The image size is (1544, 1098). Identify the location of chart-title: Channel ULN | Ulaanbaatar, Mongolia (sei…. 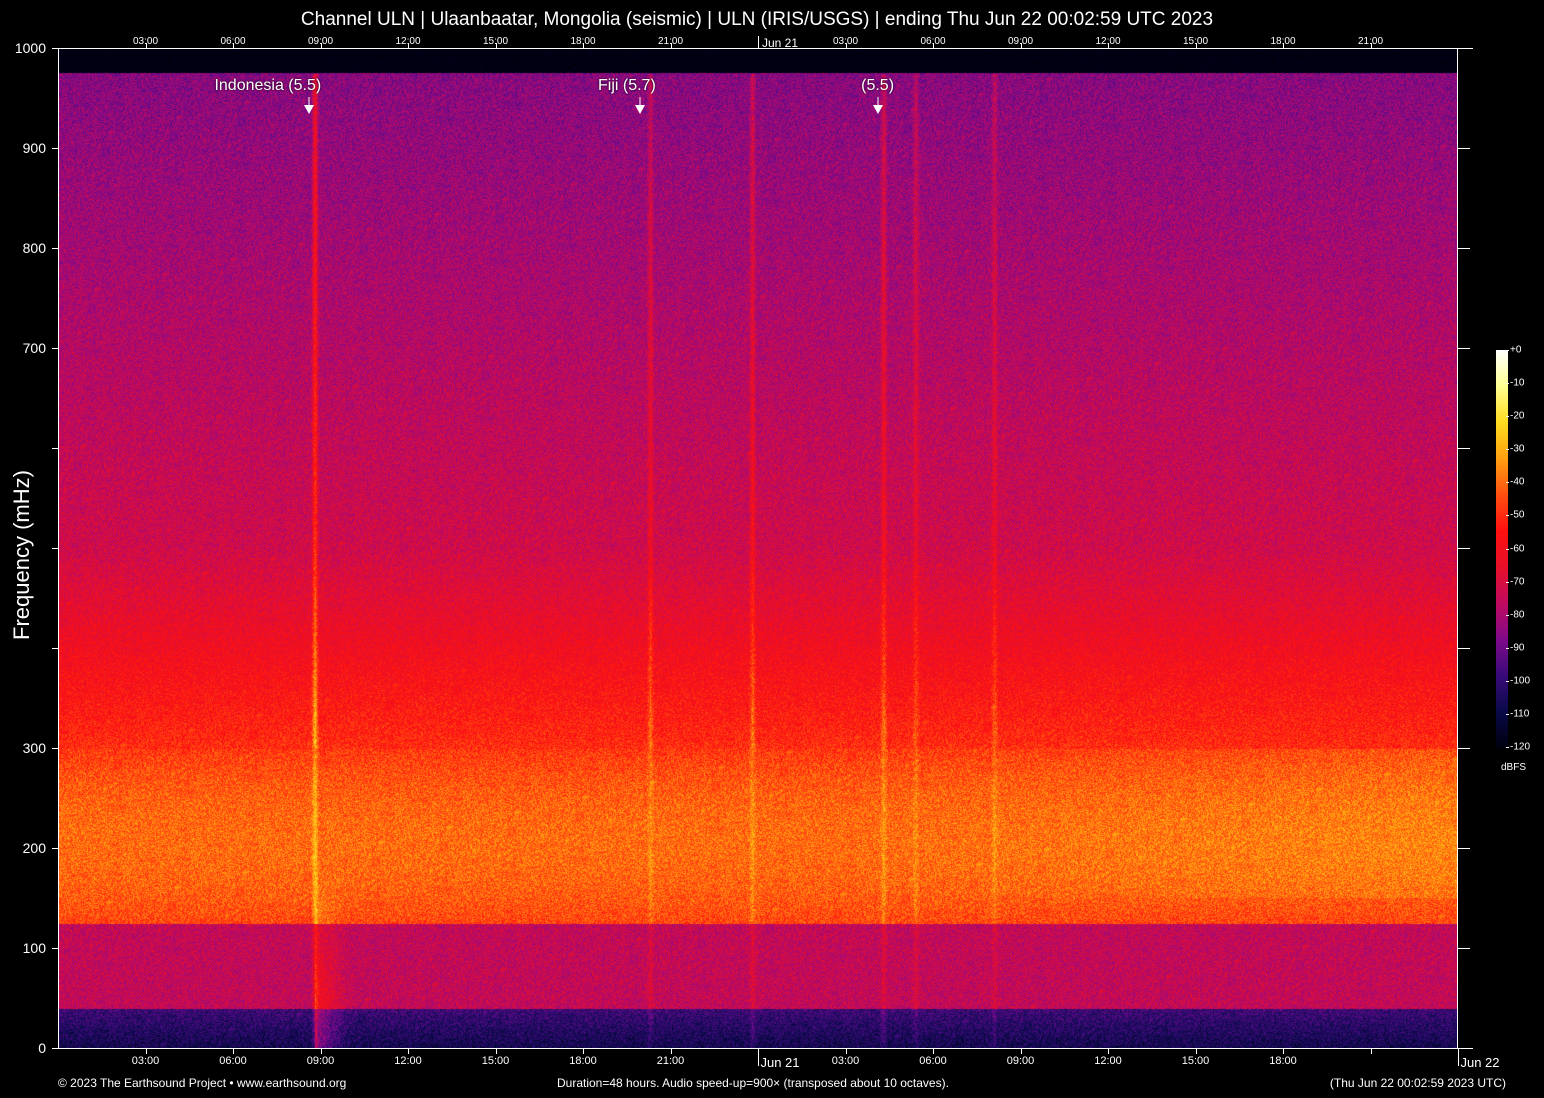
(757, 19).